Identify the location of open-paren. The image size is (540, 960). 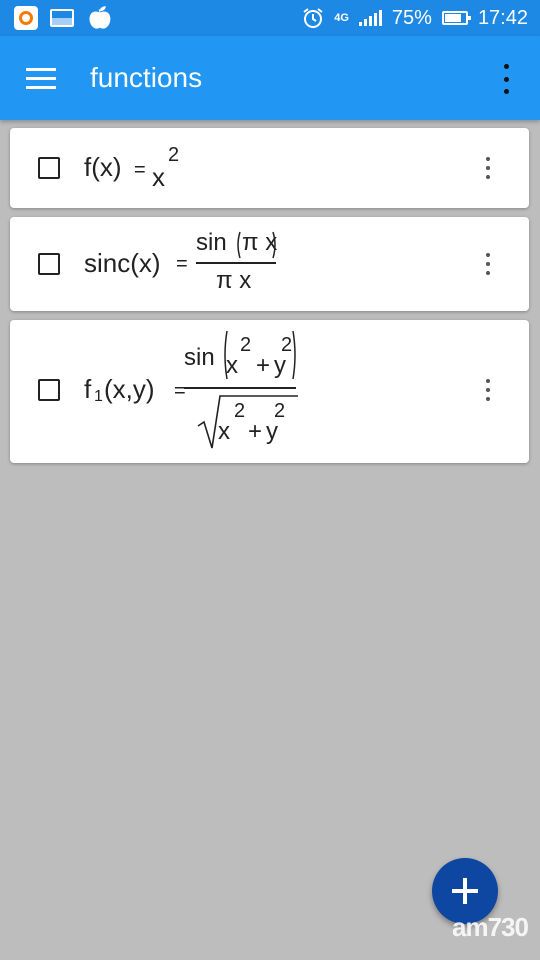
(239, 245).